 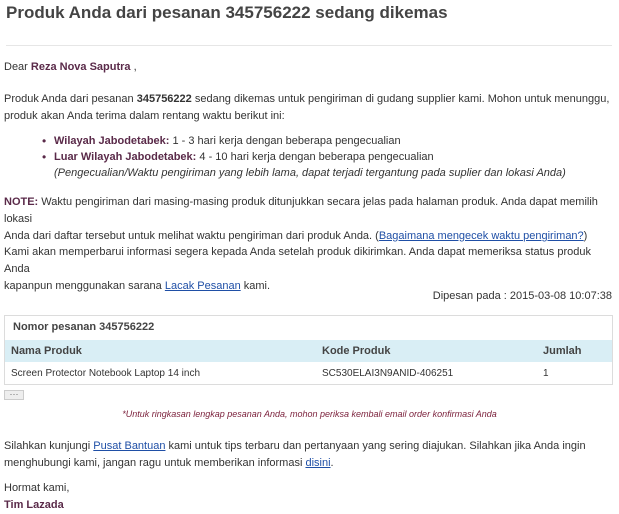 I want to click on column-header-product-name: Nama Produk, so click(x=46, y=351).